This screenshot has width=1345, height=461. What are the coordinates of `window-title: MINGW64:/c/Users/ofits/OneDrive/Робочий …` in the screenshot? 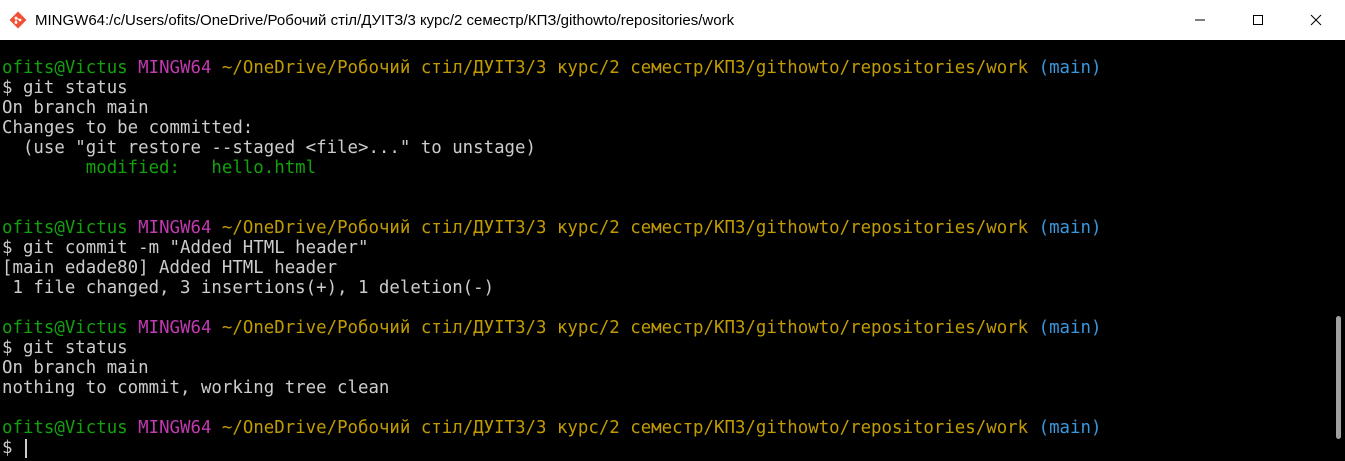 It's located at (385, 20).